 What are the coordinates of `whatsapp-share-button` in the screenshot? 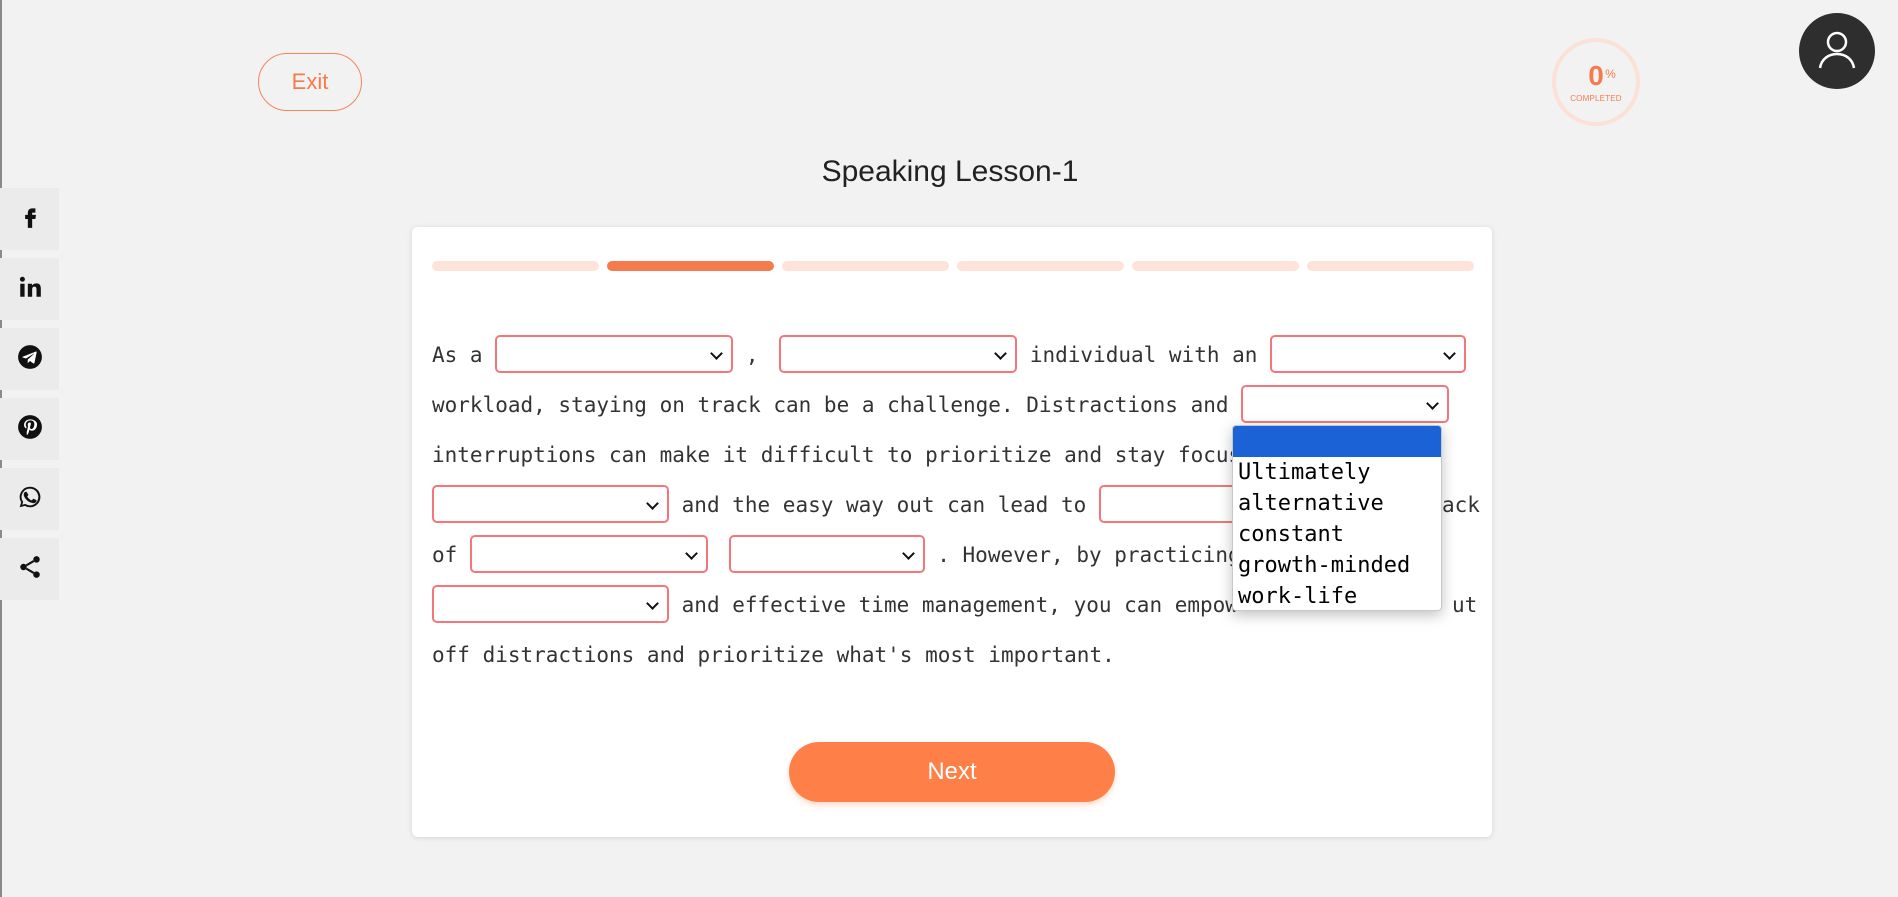 It's located at (29, 499).